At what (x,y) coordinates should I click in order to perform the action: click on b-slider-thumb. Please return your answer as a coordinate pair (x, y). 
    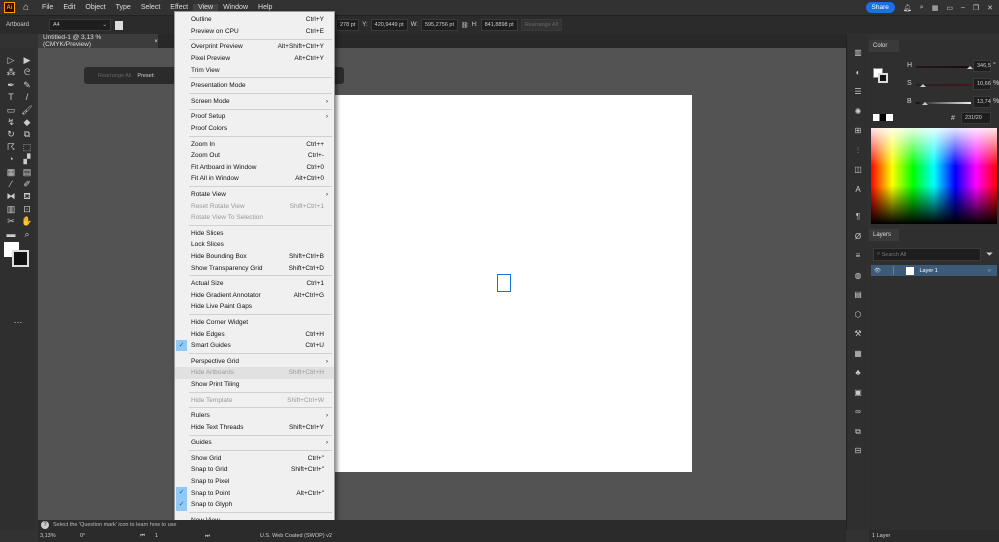
    Looking at the image, I should click on (924, 102).